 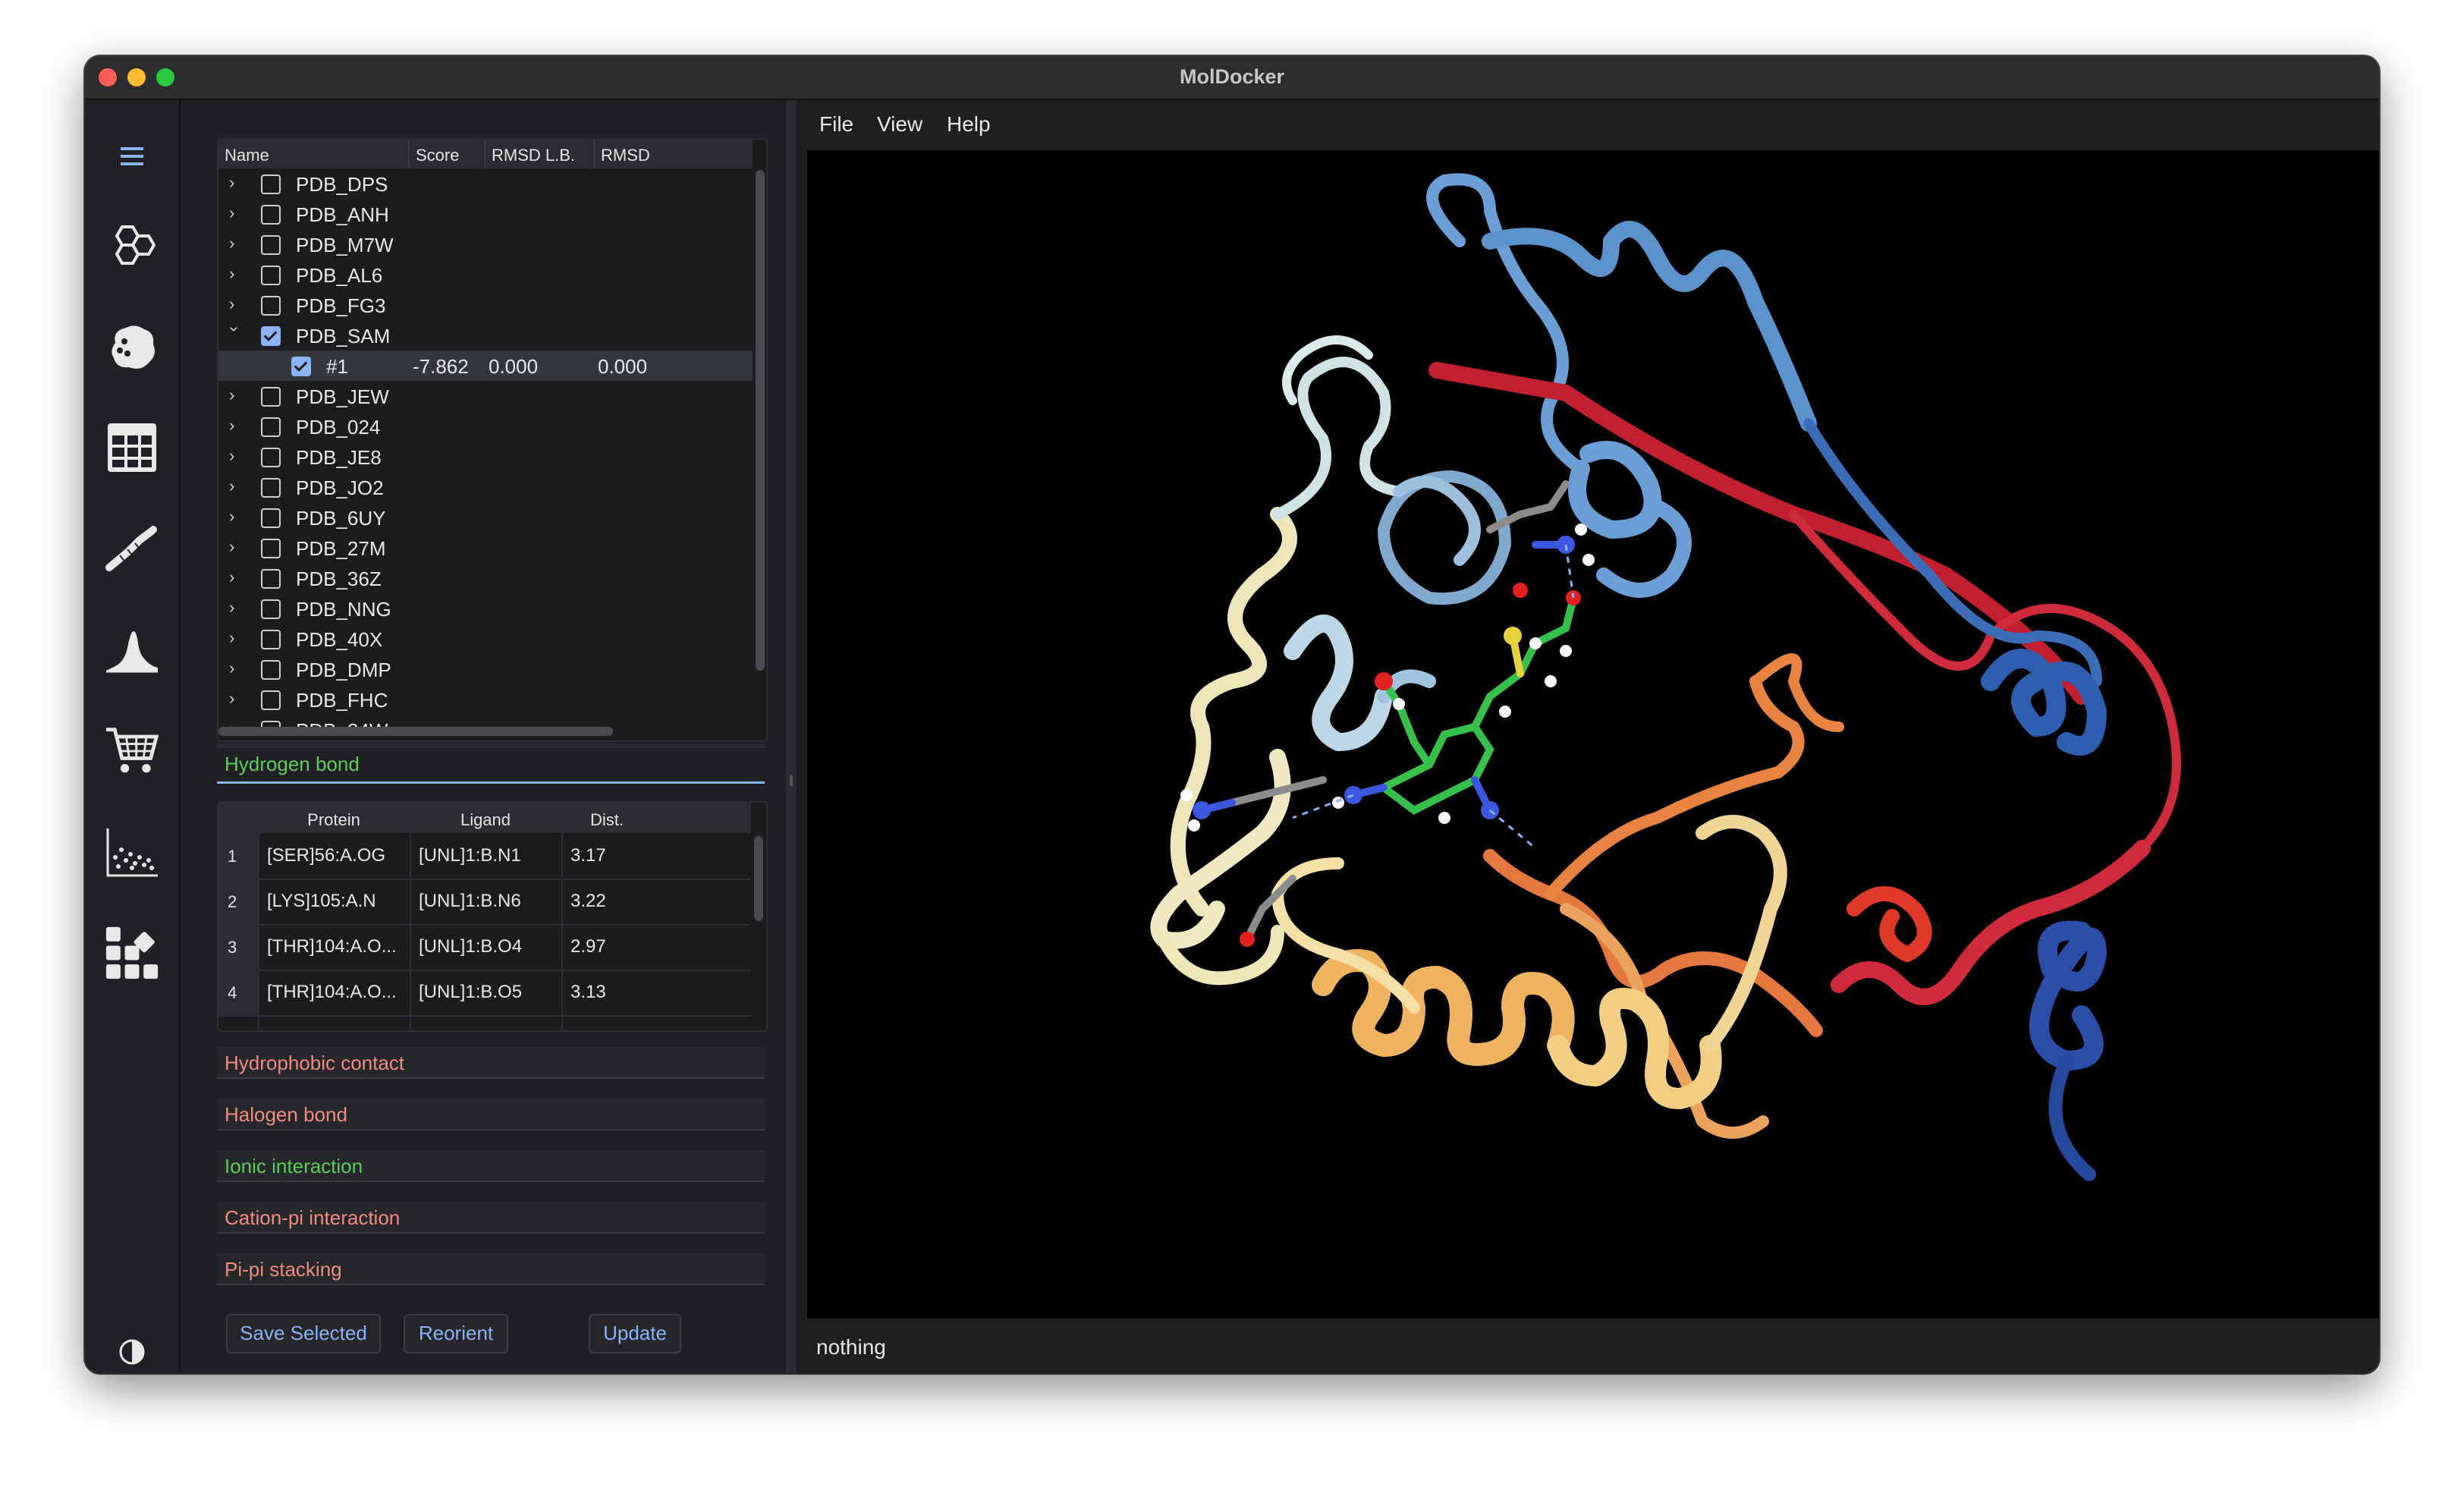 What do you see at coordinates (485, 700) in the screenshot?
I see `tree-row: › PDB_FHC` at bounding box center [485, 700].